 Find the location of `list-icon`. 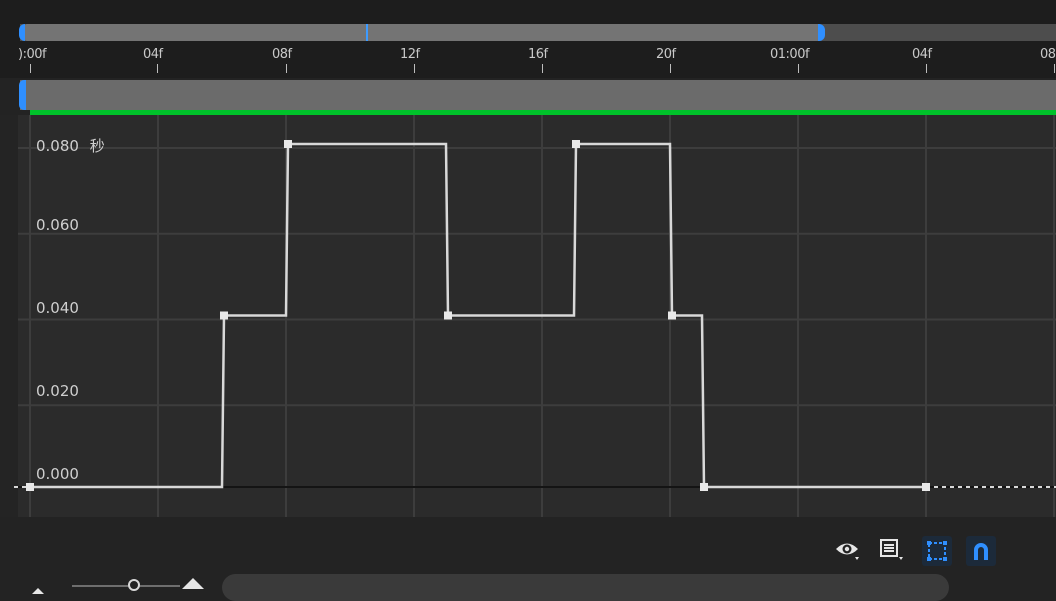

list-icon is located at coordinates (891, 550).